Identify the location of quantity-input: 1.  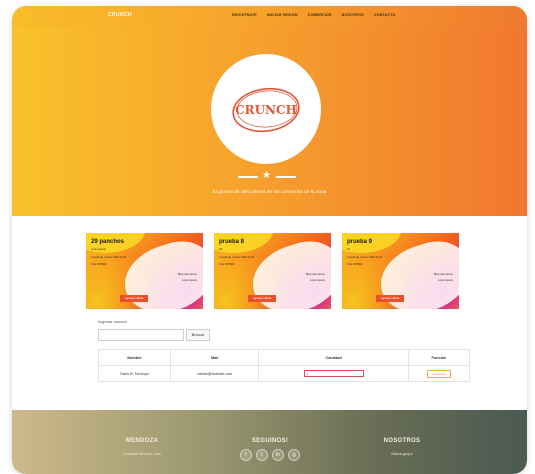
(333, 373).